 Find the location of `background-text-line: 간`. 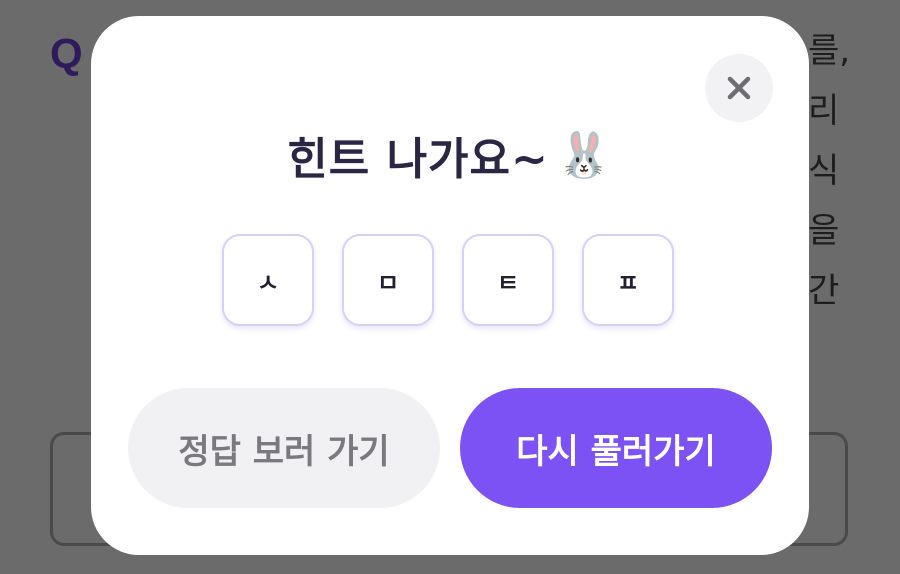

background-text-line: 간 is located at coordinates (824, 291).